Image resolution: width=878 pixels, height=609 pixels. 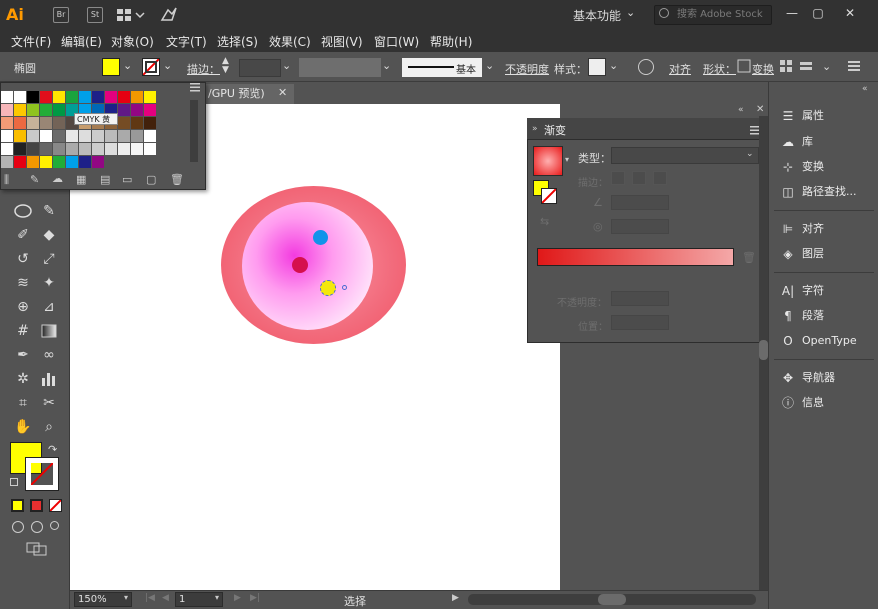 What do you see at coordinates (105, 179) in the screenshot?
I see `swatch-options-icon: ▤` at bounding box center [105, 179].